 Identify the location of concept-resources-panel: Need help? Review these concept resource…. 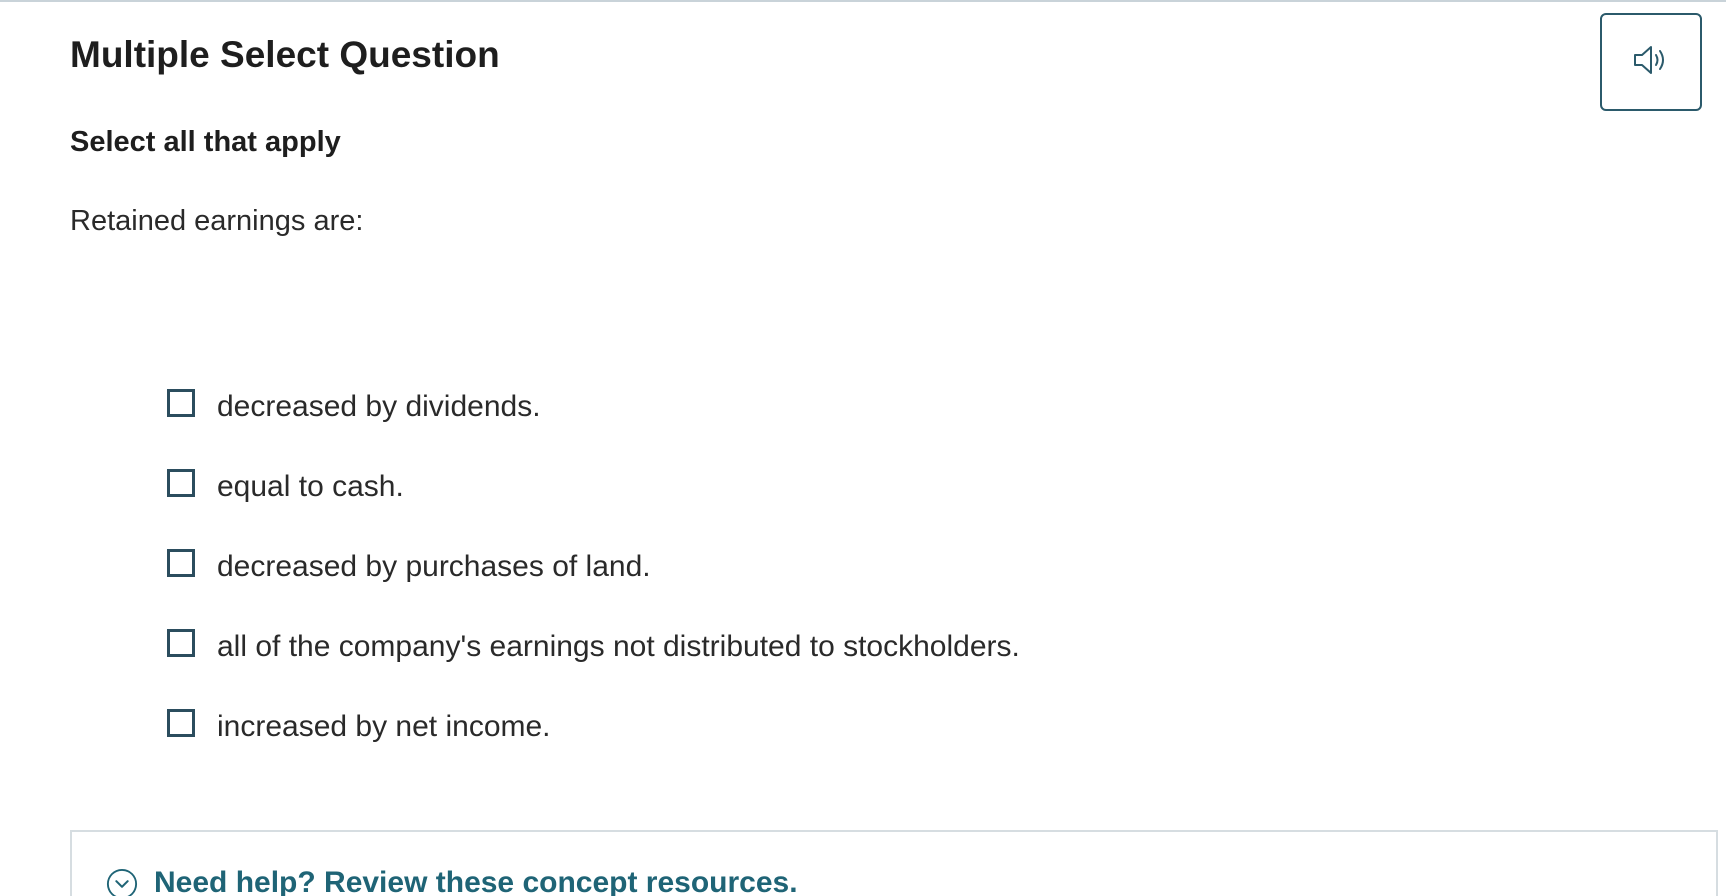
(894, 863).